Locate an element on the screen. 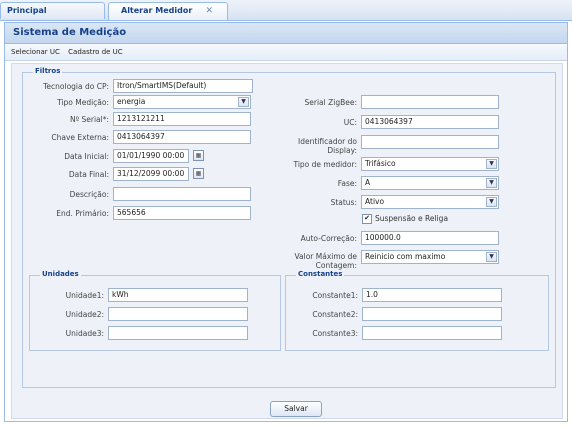  suspensao-religa-label: Suspensão e Religa is located at coordinates (412, 218).